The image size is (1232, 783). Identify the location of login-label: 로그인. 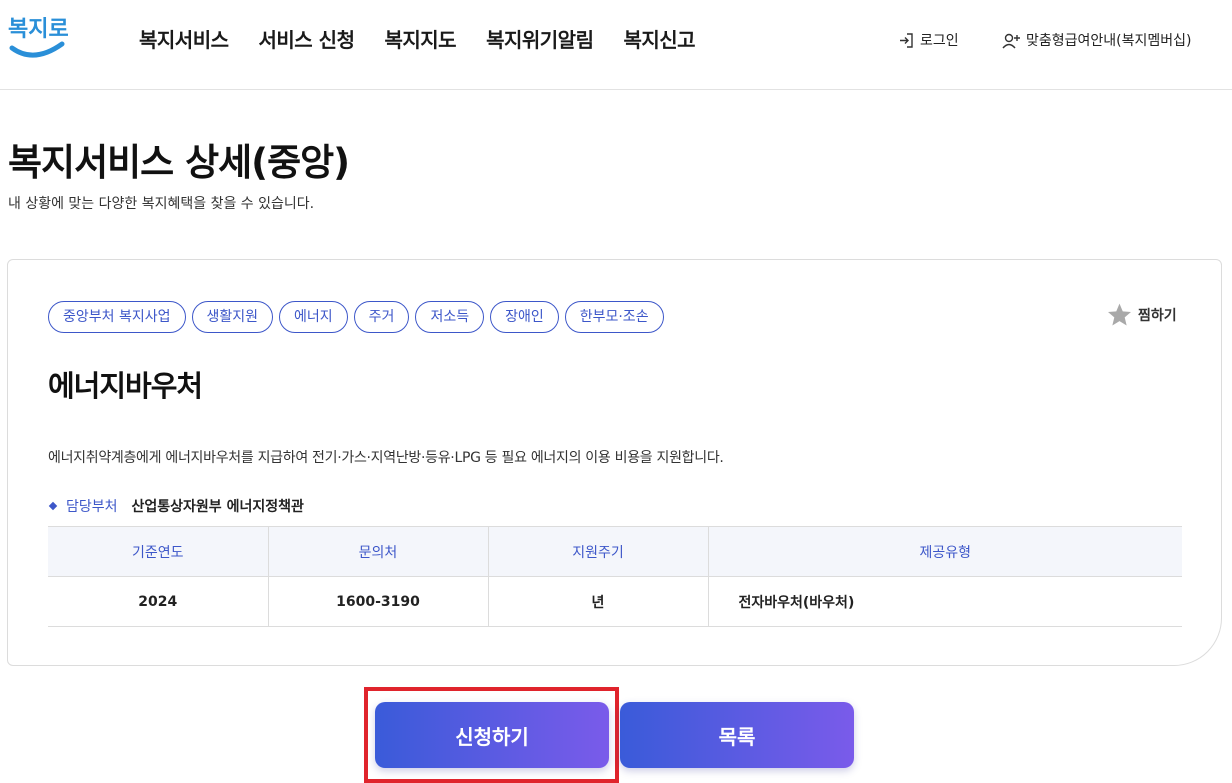
(939, 41).